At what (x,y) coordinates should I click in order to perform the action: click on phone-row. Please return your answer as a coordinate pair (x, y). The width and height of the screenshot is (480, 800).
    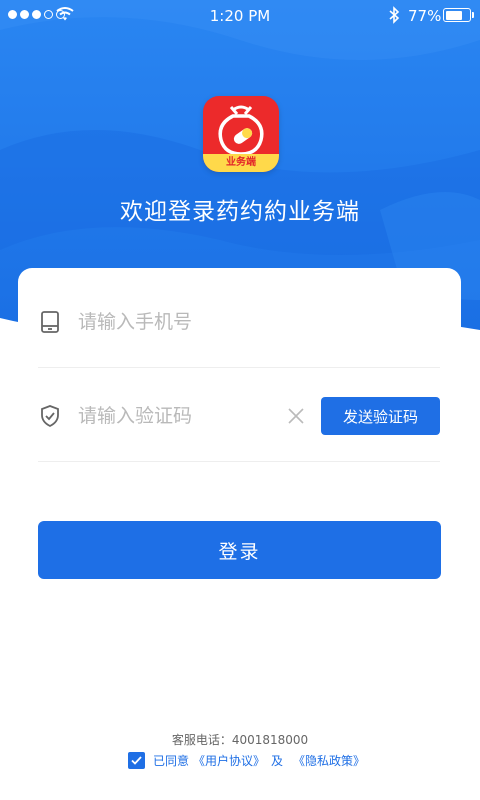
    Looking at the image, I should click on (239, 321).